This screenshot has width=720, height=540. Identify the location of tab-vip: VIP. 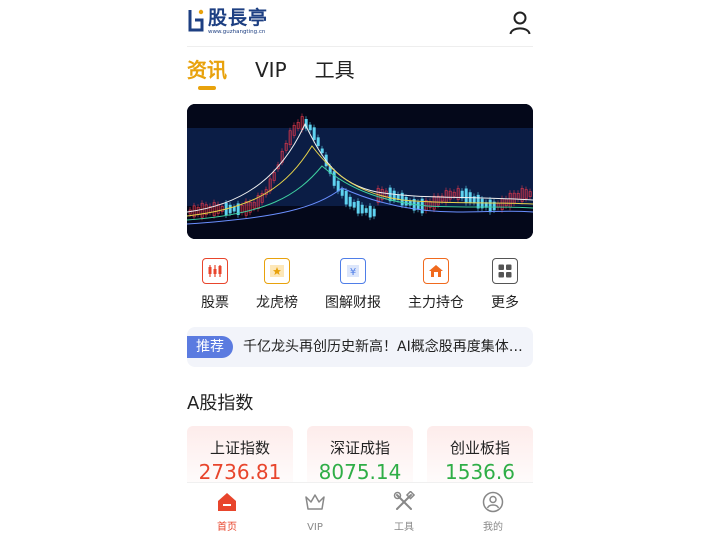
(271, 73).